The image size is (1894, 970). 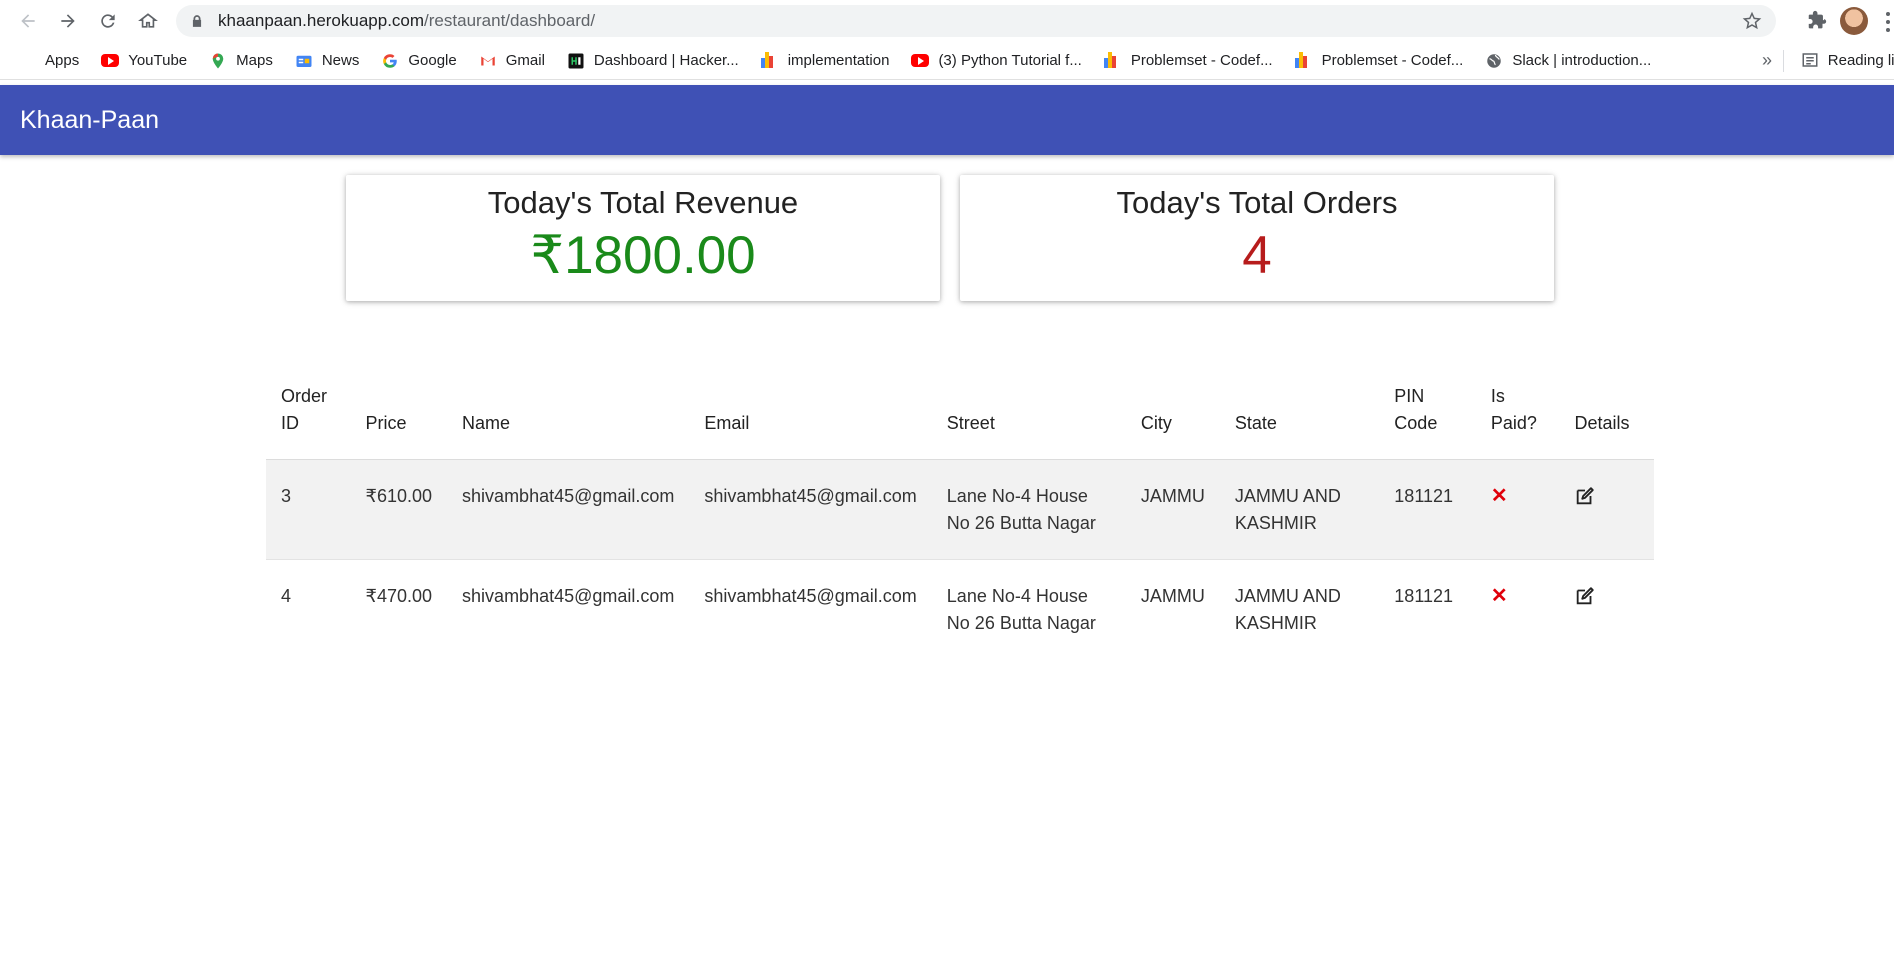 What do you see at coordinates (1889, 22) in the screenshot?
I see `browser-menu-icon` at bounding box center [1889, 22].